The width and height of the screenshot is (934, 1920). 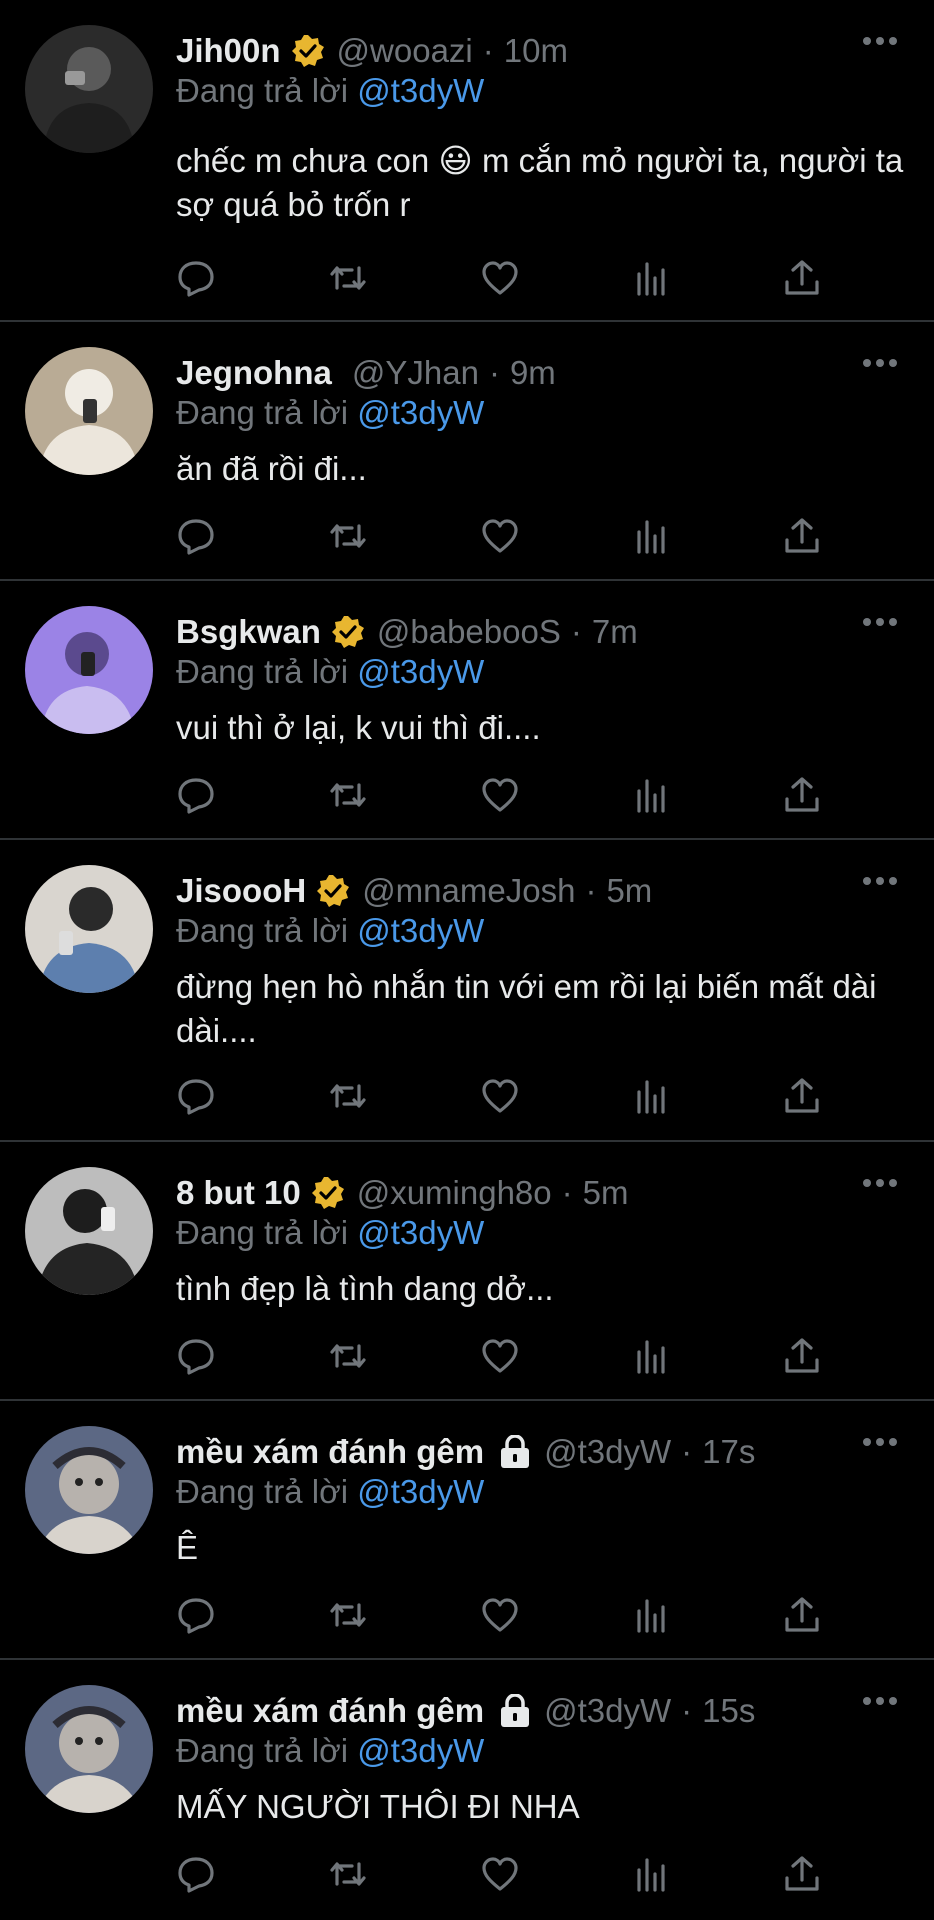 What do you see at coordinates (238, 1193) in the screenshot?
I see `display-name: 8 but 10` at bounding box center [238, 1193].